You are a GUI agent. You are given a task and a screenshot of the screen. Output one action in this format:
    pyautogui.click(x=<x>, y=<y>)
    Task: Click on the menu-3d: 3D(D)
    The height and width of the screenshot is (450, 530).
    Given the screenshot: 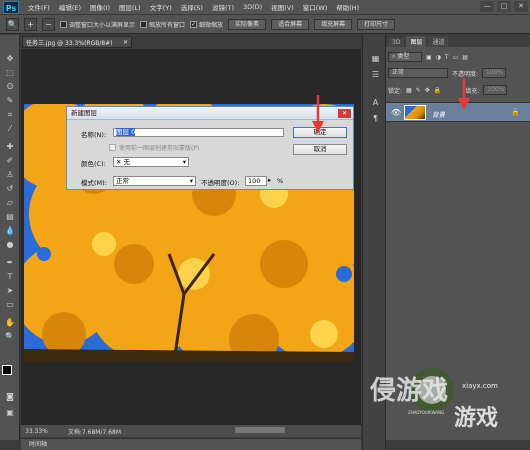 What is the action you would take?
    pyautogui.click(x=252, y=7)
    